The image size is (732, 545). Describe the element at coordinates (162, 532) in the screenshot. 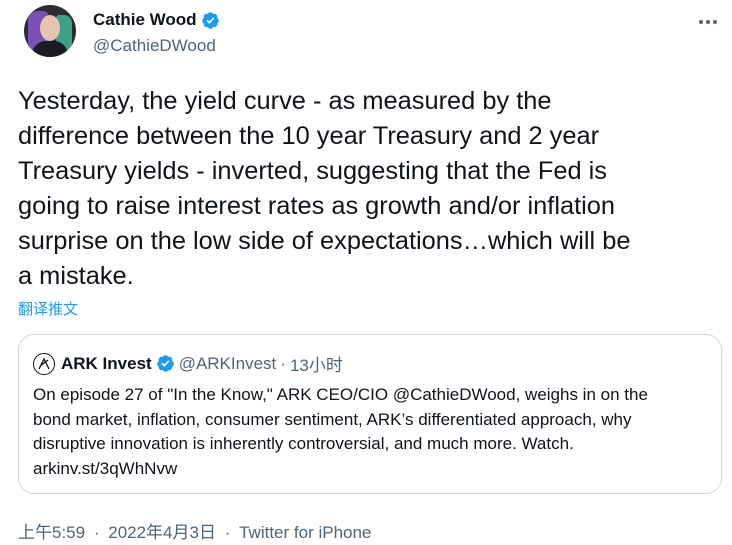

I see `tweet-date: 2022年4月3日` at that location.